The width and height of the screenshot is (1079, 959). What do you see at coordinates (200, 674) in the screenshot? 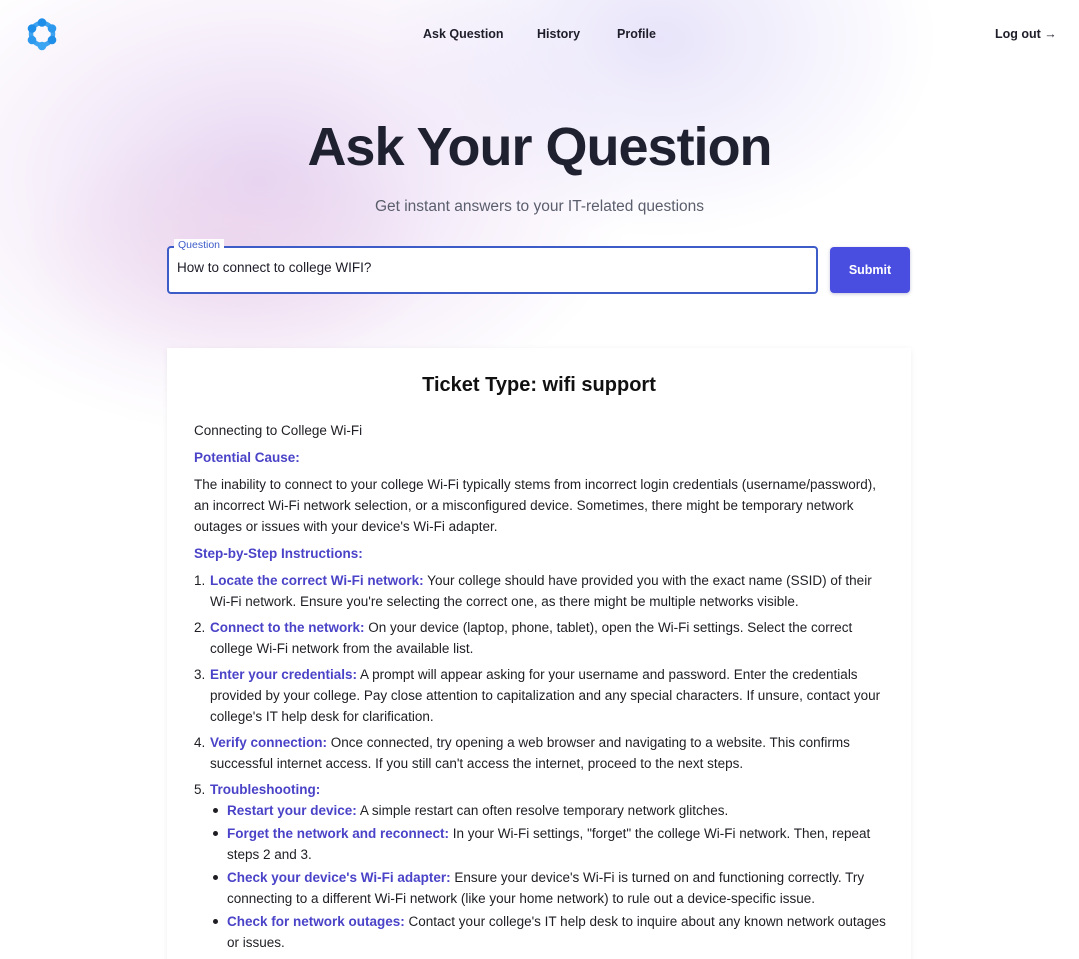
I see `step-number: 3.` at bounding box center [200, 674].